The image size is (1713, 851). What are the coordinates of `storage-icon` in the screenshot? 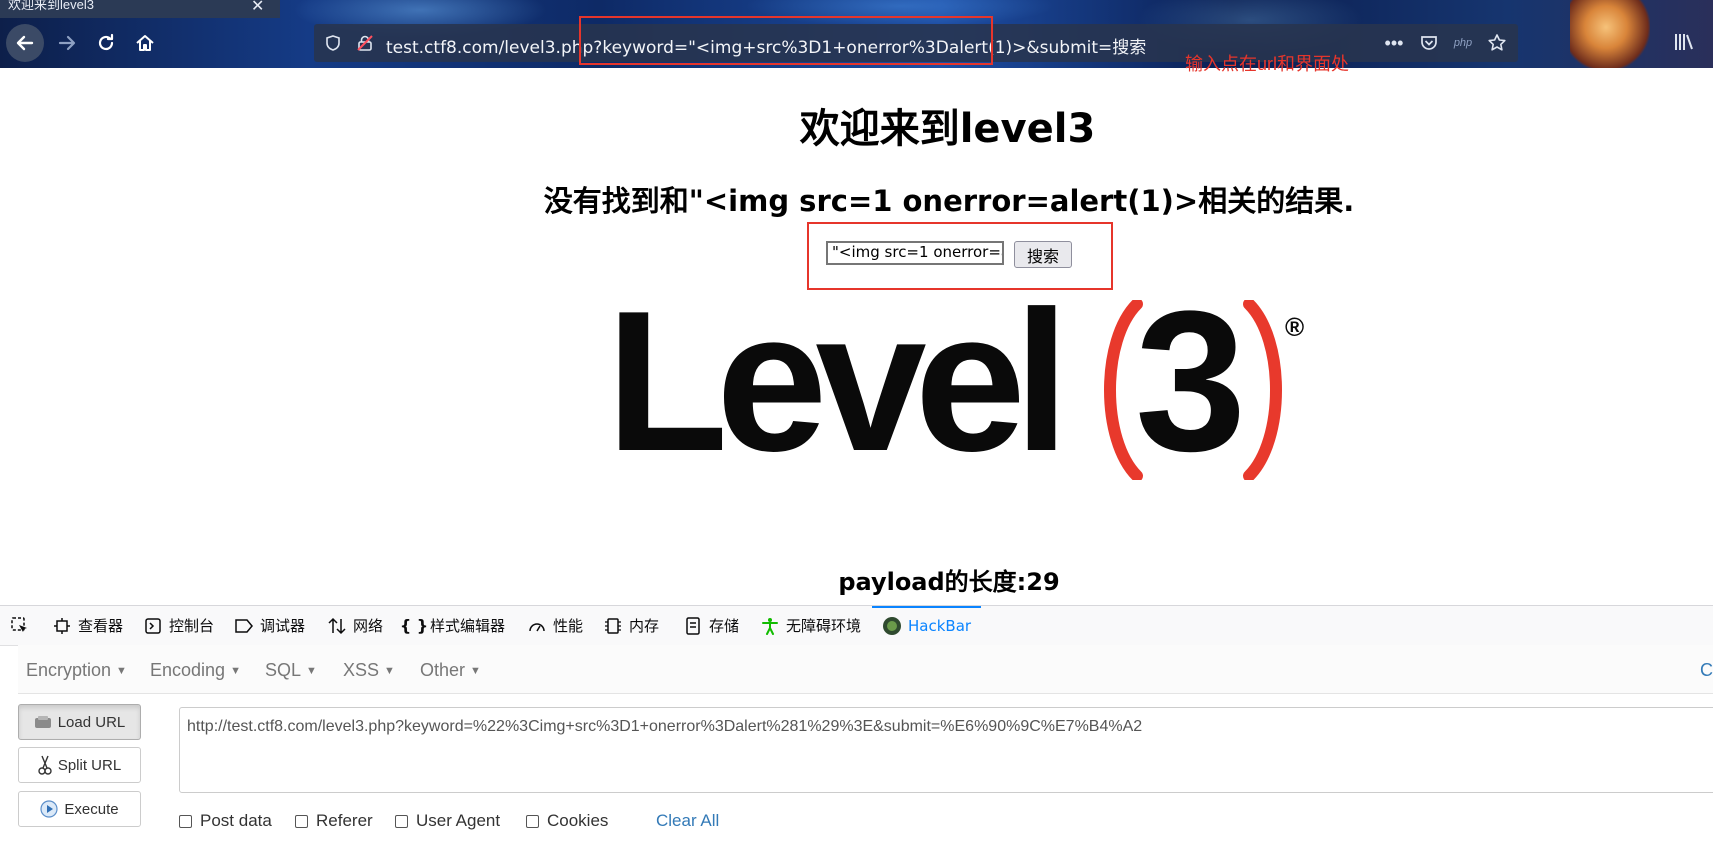 It's located at (693, 626).